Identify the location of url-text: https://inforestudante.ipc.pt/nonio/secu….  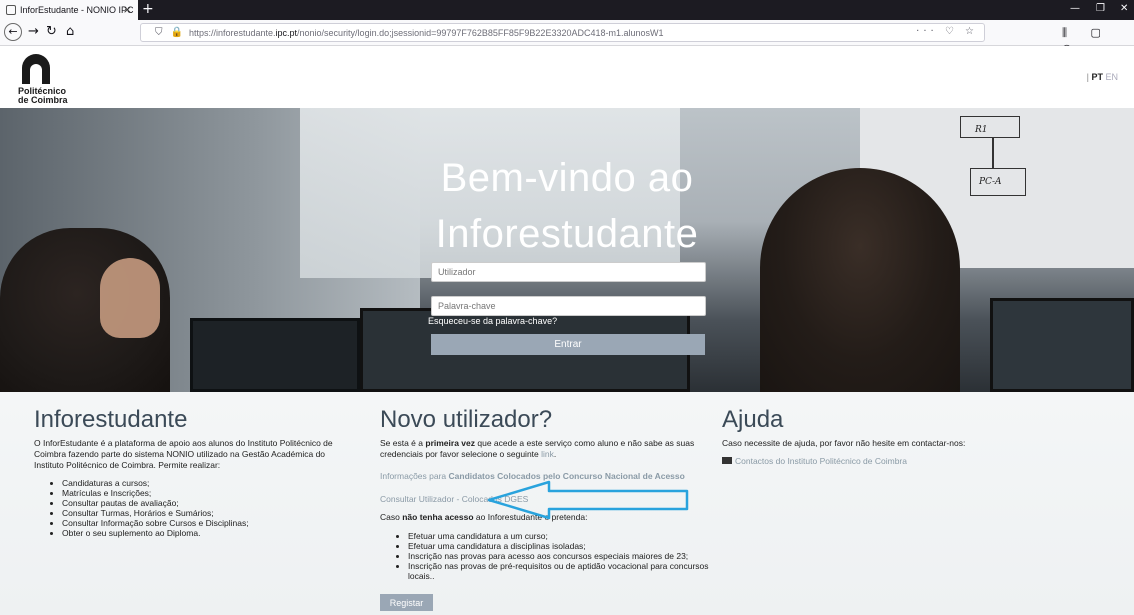
(426, 33).